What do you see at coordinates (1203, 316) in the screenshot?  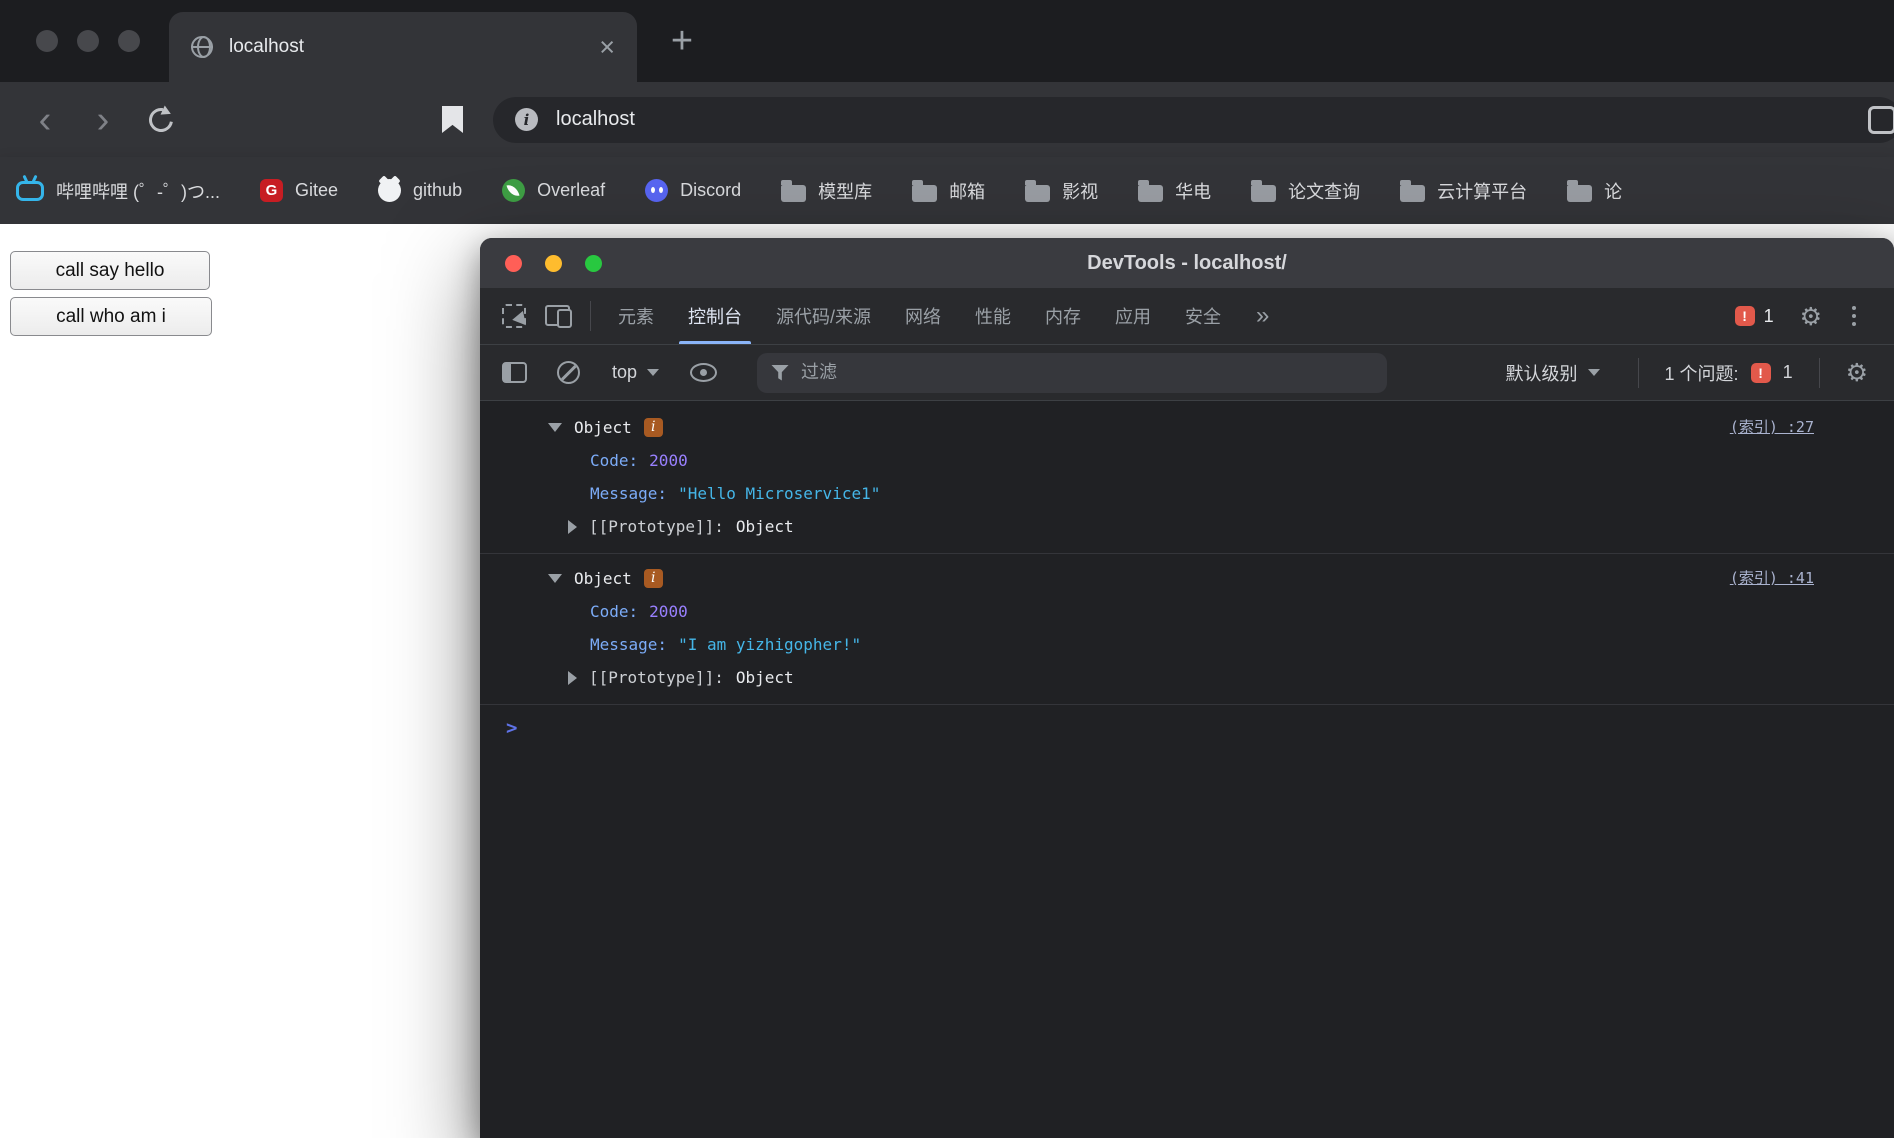 I see `tab-security: 安全` at bounding box center [1203, 316].